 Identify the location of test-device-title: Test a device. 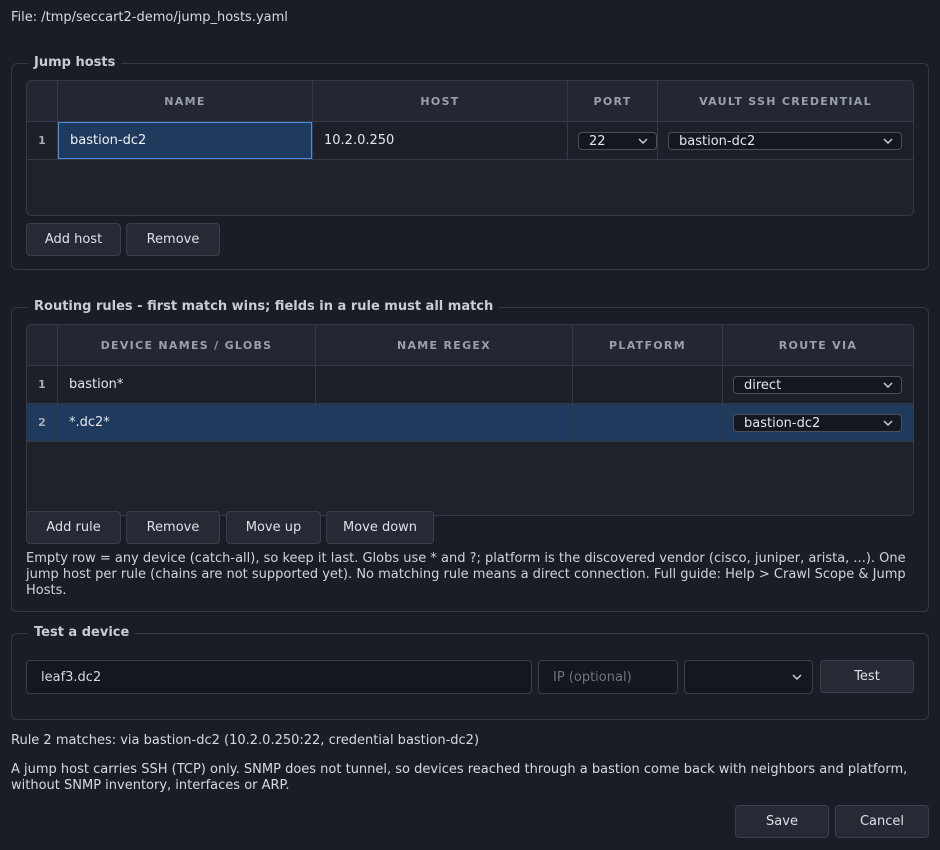
(82, 632).